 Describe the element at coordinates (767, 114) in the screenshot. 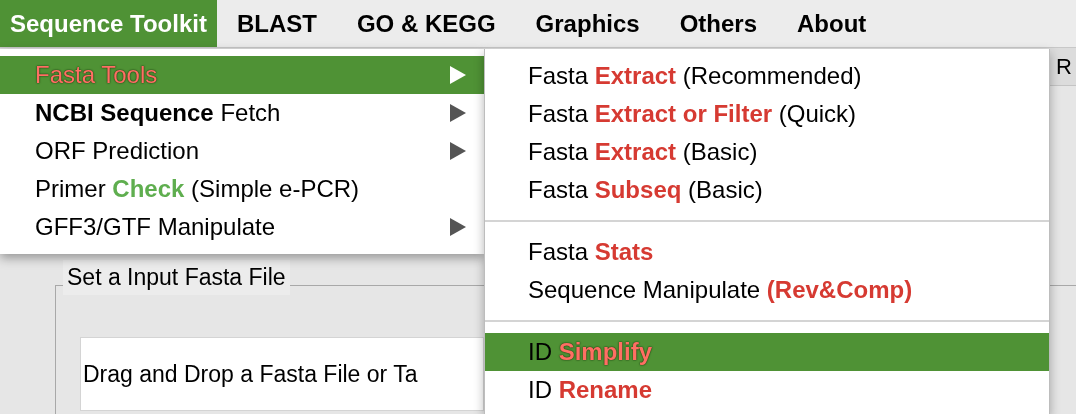

I see `submenu-item: Fasta Extract or Filter (Quick)` at that location.